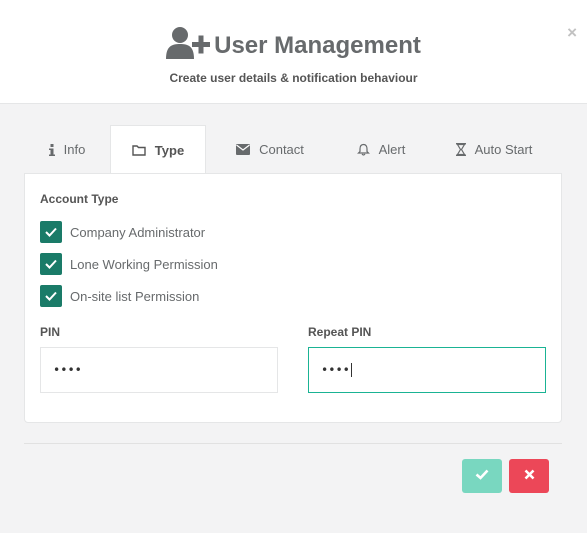 The image size is (587, 533). Describe the element at coordinates (50, 332) in the screenshot. I see `pin-label: PIN` at that location.